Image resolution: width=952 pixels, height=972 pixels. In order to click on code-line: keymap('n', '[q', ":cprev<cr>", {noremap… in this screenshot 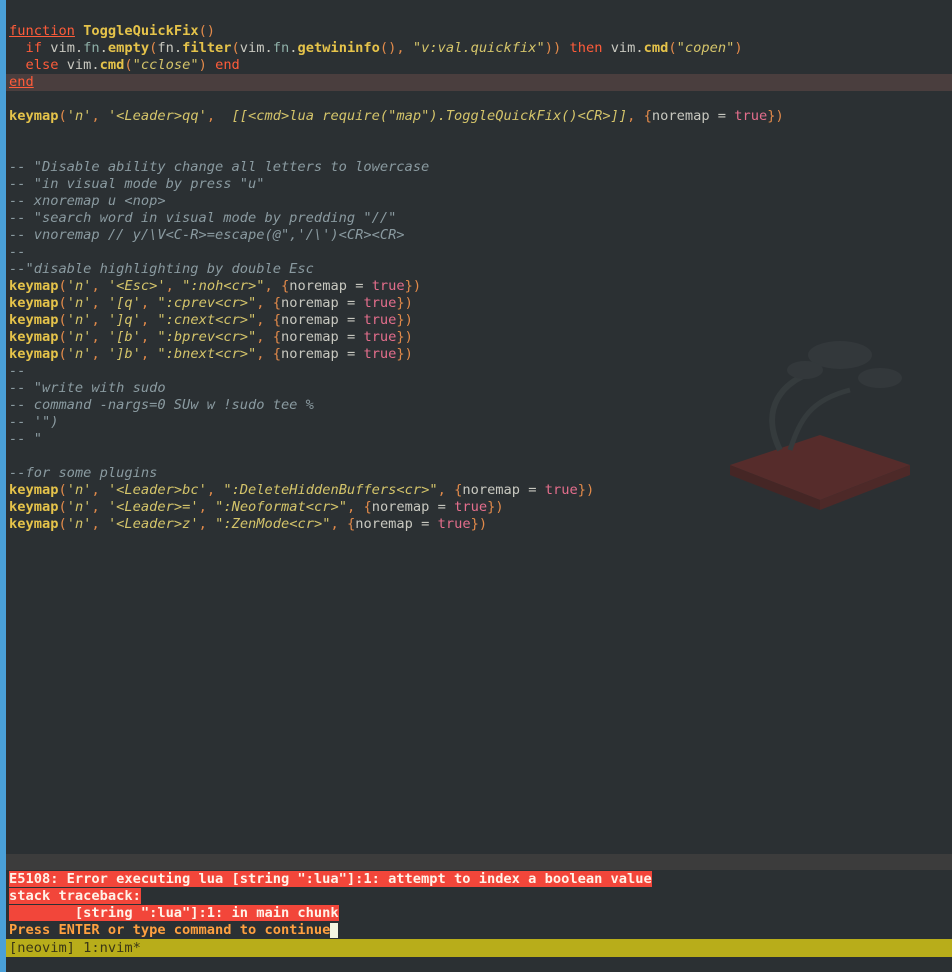, I will do `click(480, 303)`.